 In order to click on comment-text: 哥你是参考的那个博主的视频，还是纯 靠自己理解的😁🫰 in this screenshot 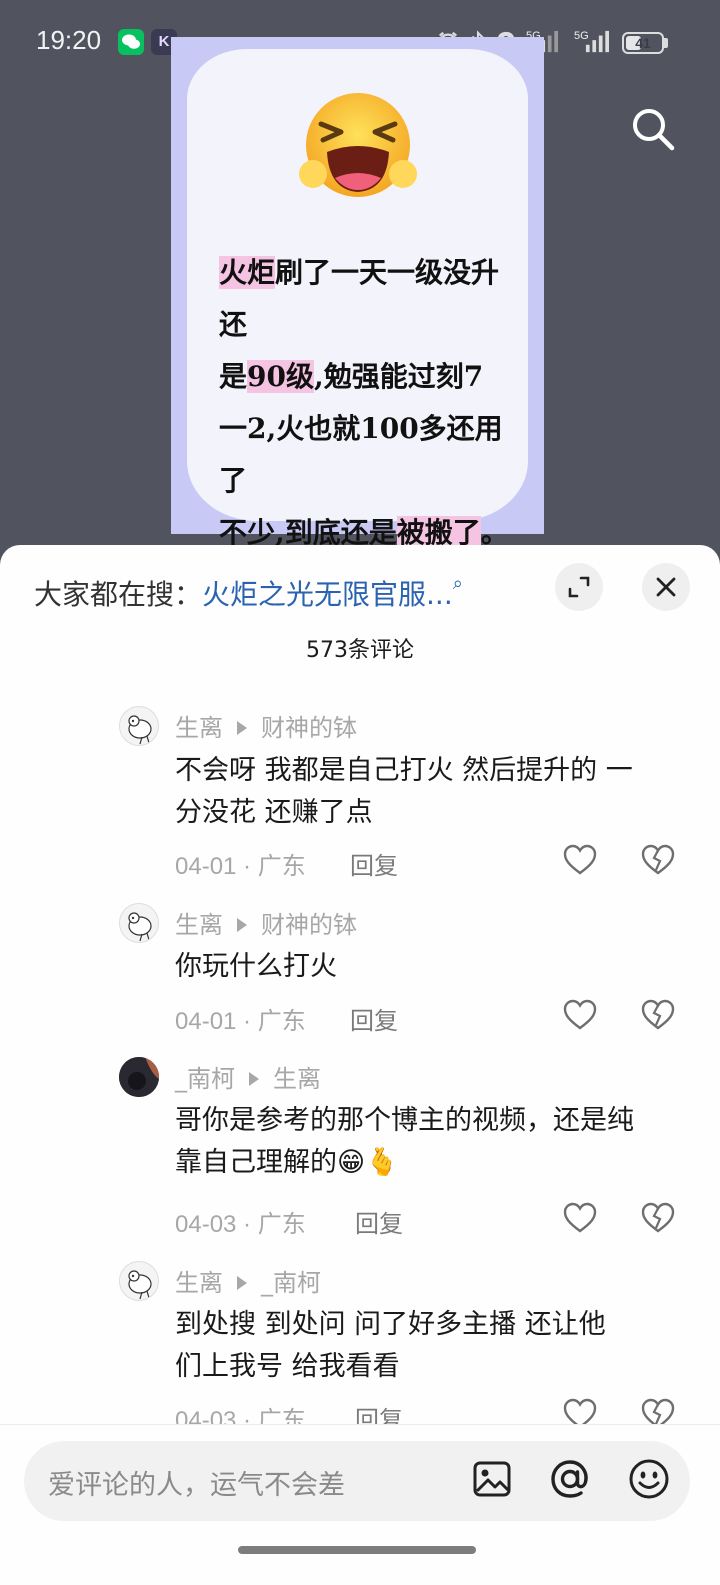, I will do `click(404, 1141)`.